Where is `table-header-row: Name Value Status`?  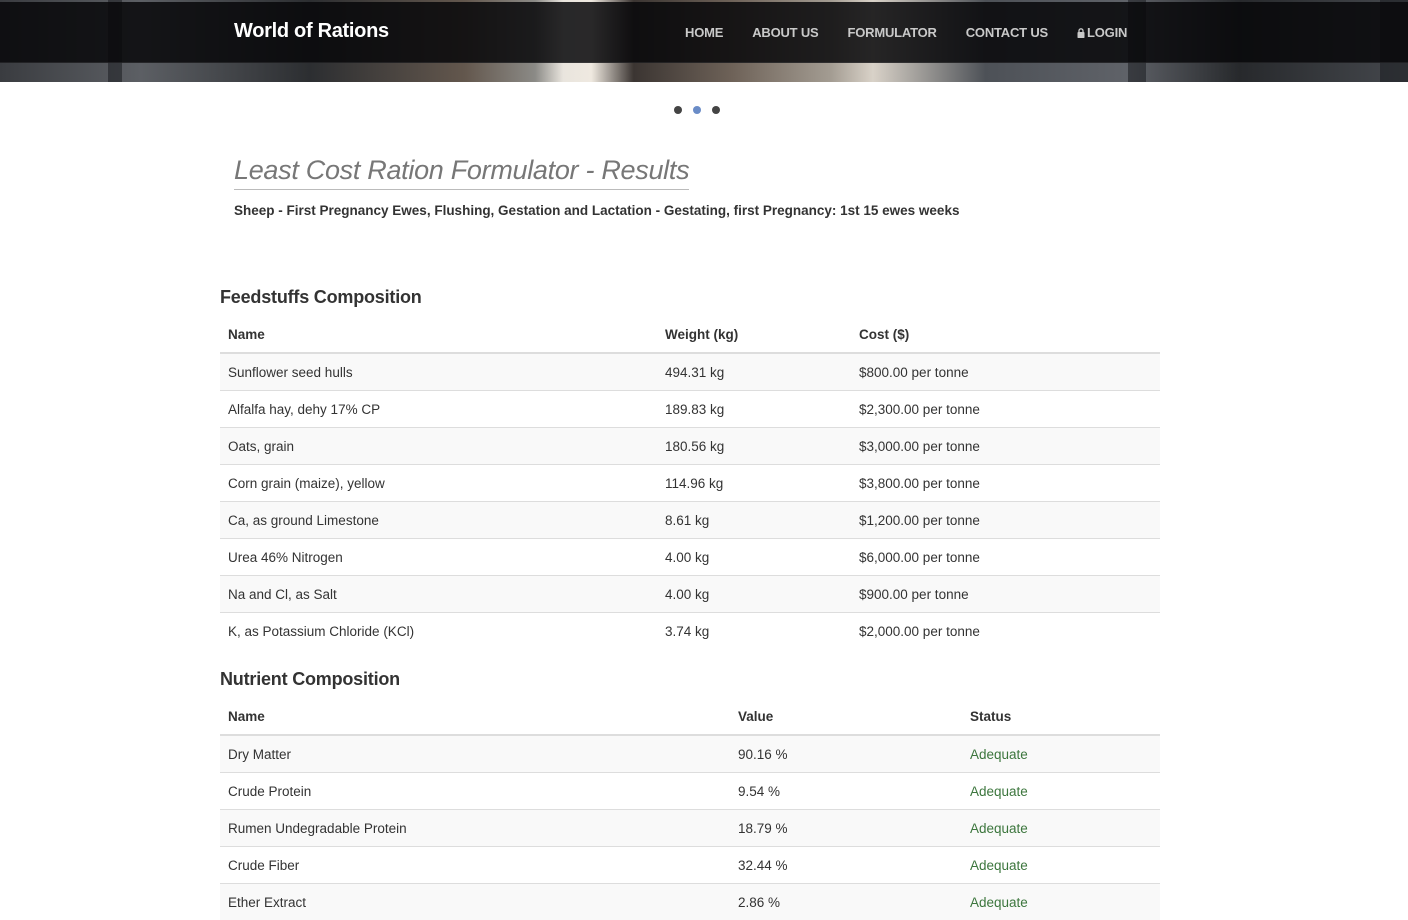
table-header-row: Name Value Status is located at coordinates (690, 716).